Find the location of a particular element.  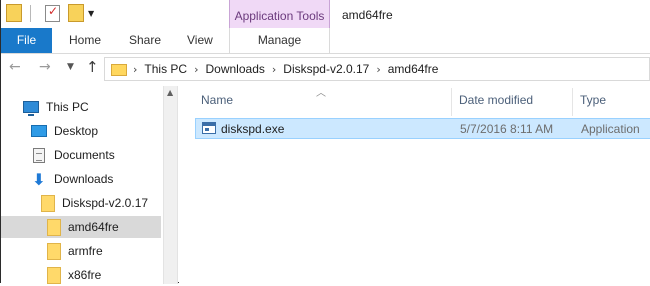

properties-icon is located at coordinates (52, 13).